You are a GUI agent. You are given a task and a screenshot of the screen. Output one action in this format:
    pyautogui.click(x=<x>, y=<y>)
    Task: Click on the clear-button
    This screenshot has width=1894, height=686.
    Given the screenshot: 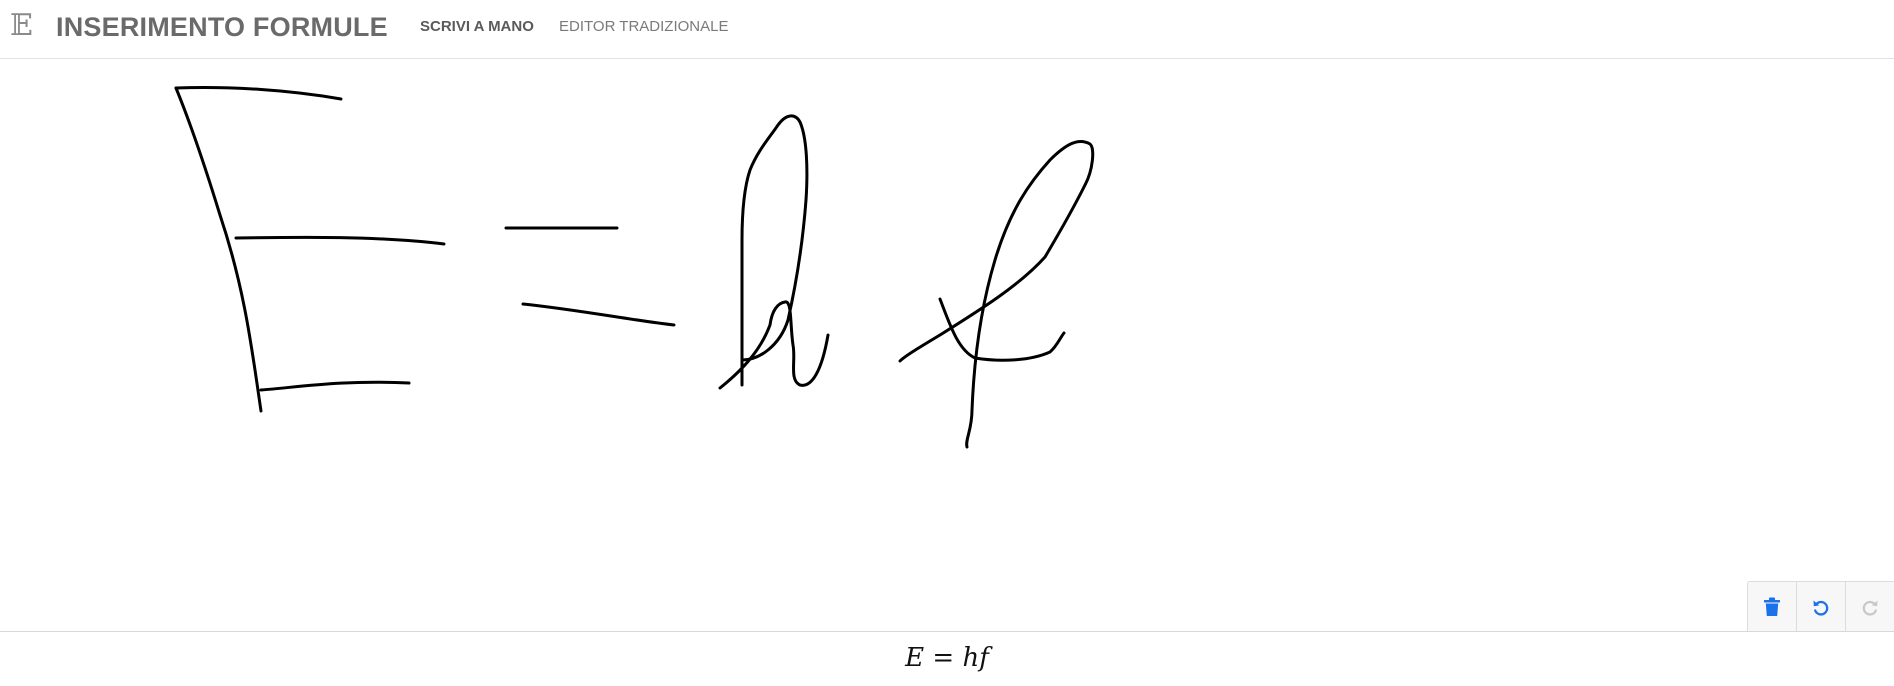 What is the action you would take?
    pyautogui.click(x=1772, y=606)
    